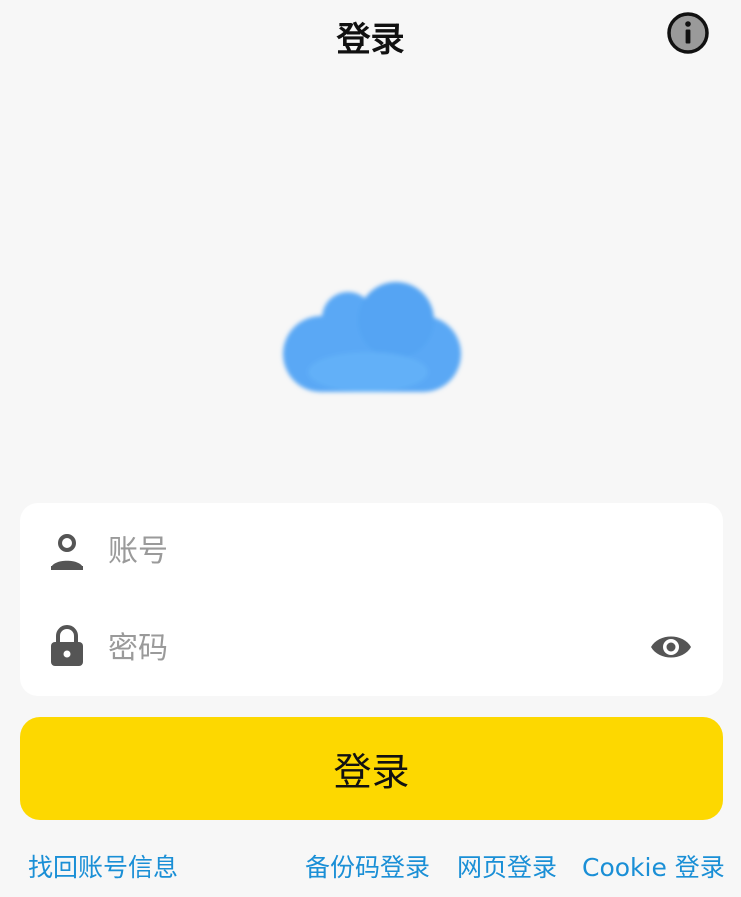 This screenshot has width=741, height=897. What do you see at coordinates (368, 551) in the screenshot?
I see `account-input` at bounding box center [368, 551].